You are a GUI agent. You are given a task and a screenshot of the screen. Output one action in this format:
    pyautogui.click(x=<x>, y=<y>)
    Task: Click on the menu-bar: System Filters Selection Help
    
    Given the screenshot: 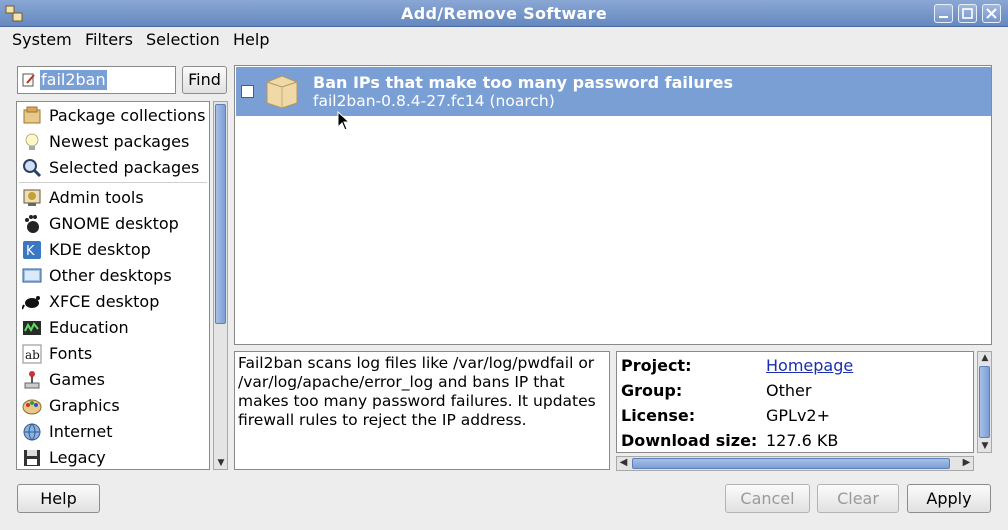 What is the action you would take?
    pyautogui.click(x=504, y=40)
    